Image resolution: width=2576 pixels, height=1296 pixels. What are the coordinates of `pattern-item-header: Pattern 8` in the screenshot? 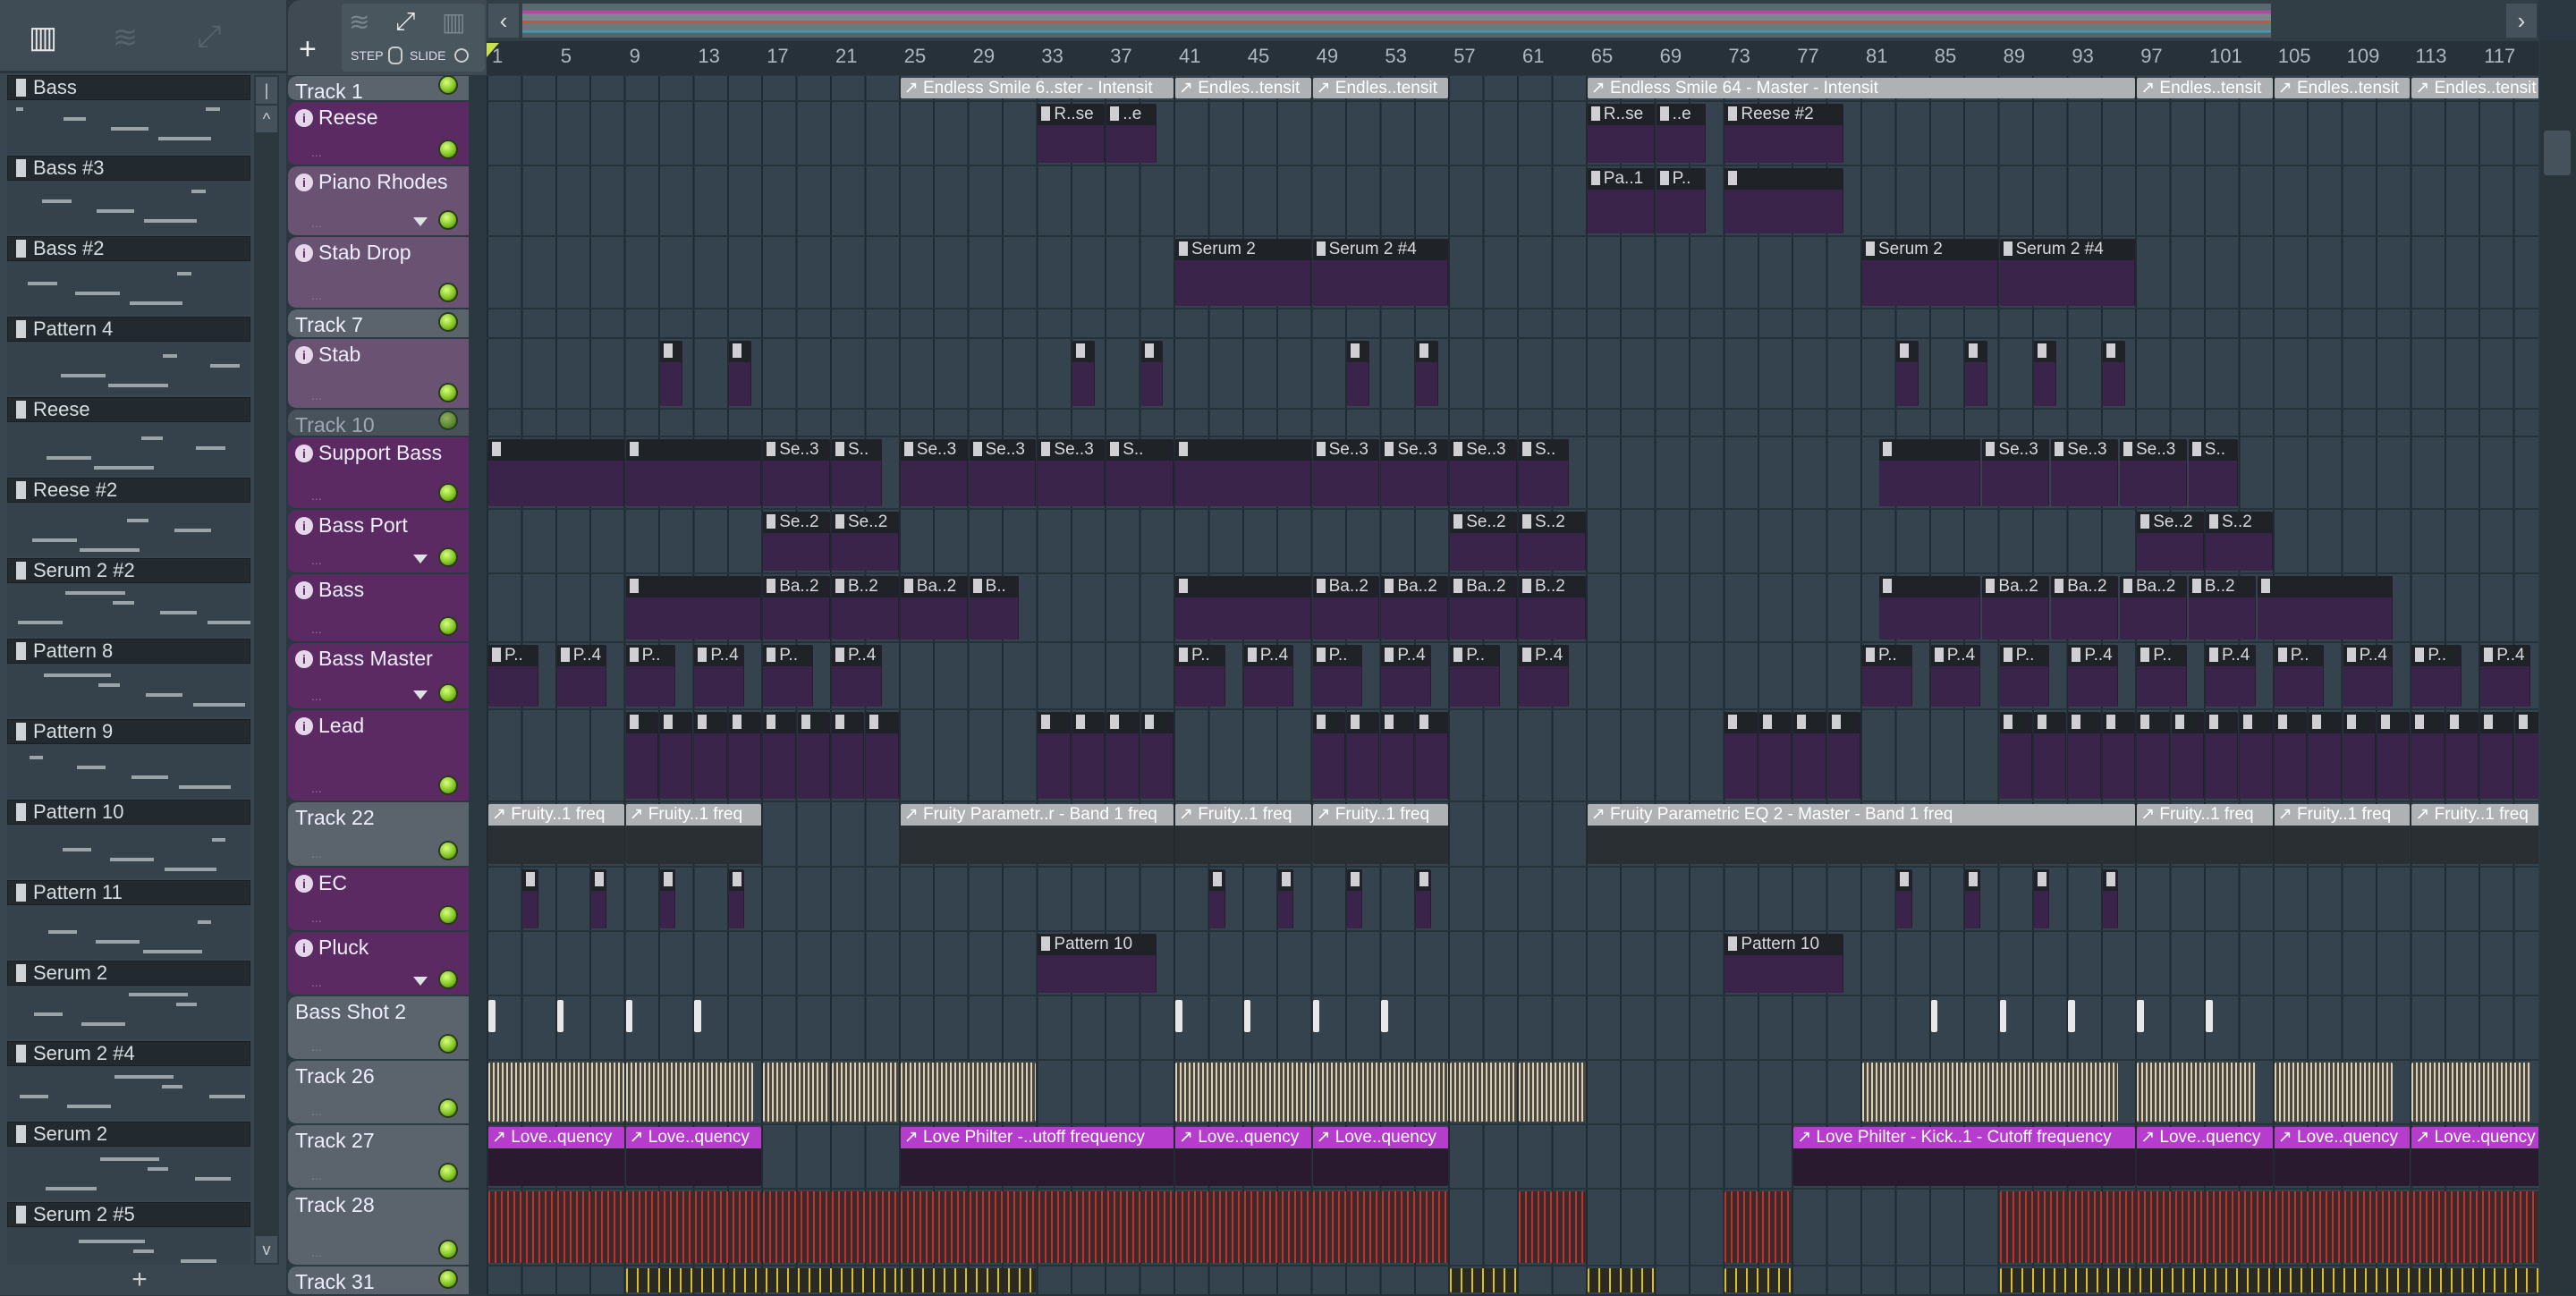 It's located at (128, 651).